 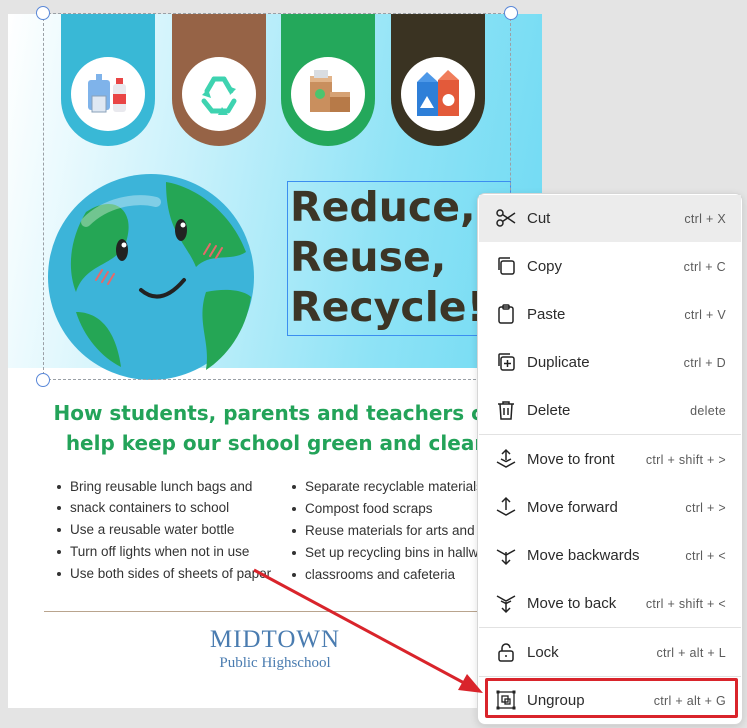 I want to click on list-item: Turn off lights when not in use, so click(x=162, y=552).